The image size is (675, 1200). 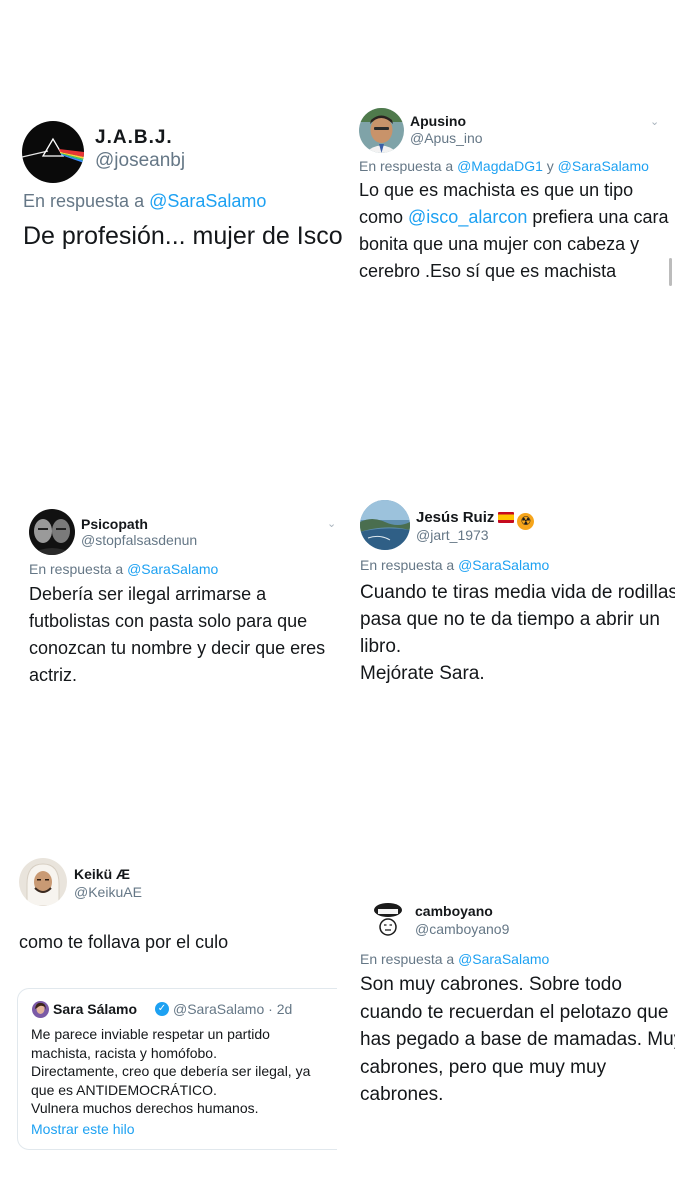 What do you see at coordinates (82, 1129) in the screenshot?
I see `show-thread-link: Mostrar este hilo` at bounding box center [82, 1129].